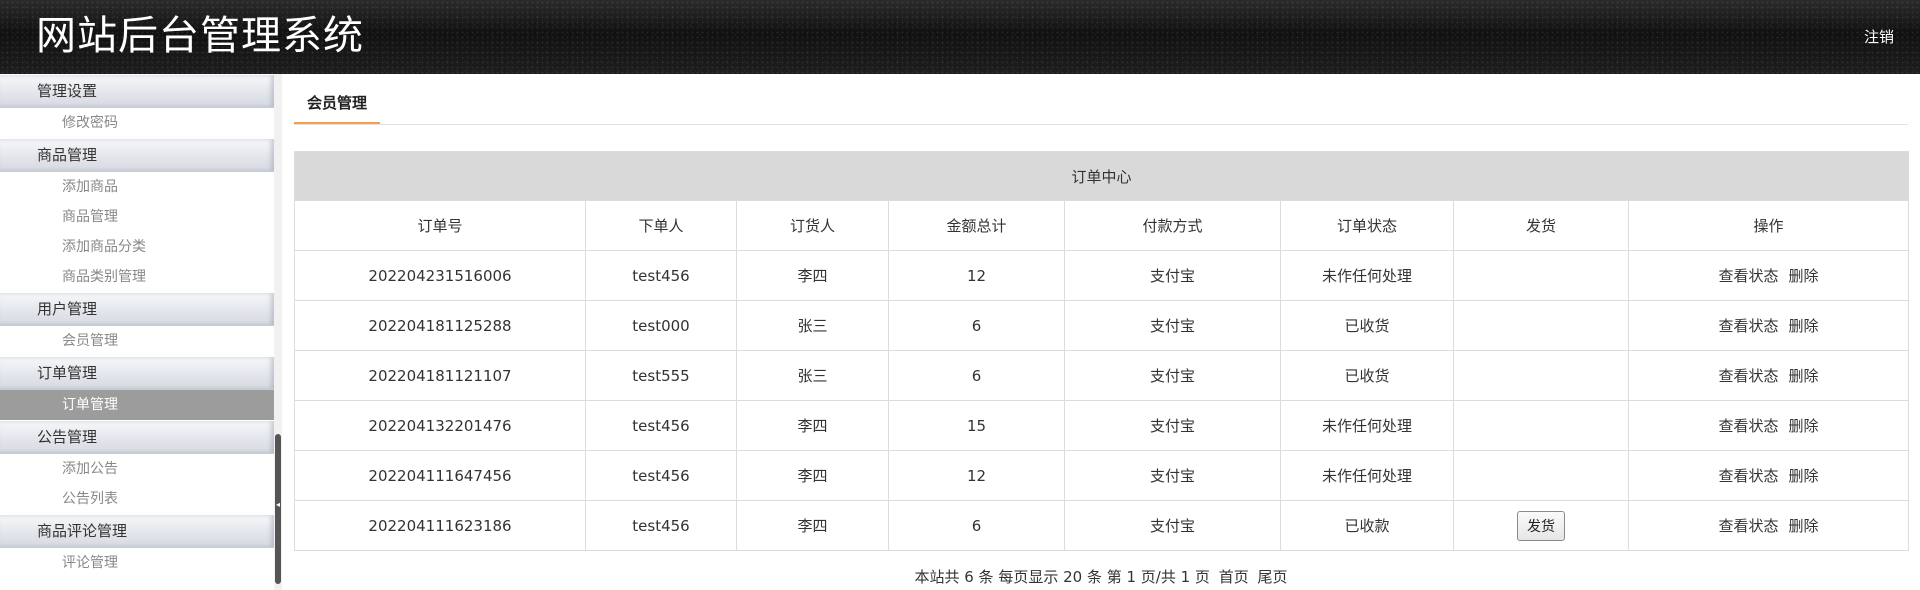 This screenshot has height=590, width=1920. Describe the element at coordinates (661, 225) in the screenshot. I see `column-header: 下单人` at that location.